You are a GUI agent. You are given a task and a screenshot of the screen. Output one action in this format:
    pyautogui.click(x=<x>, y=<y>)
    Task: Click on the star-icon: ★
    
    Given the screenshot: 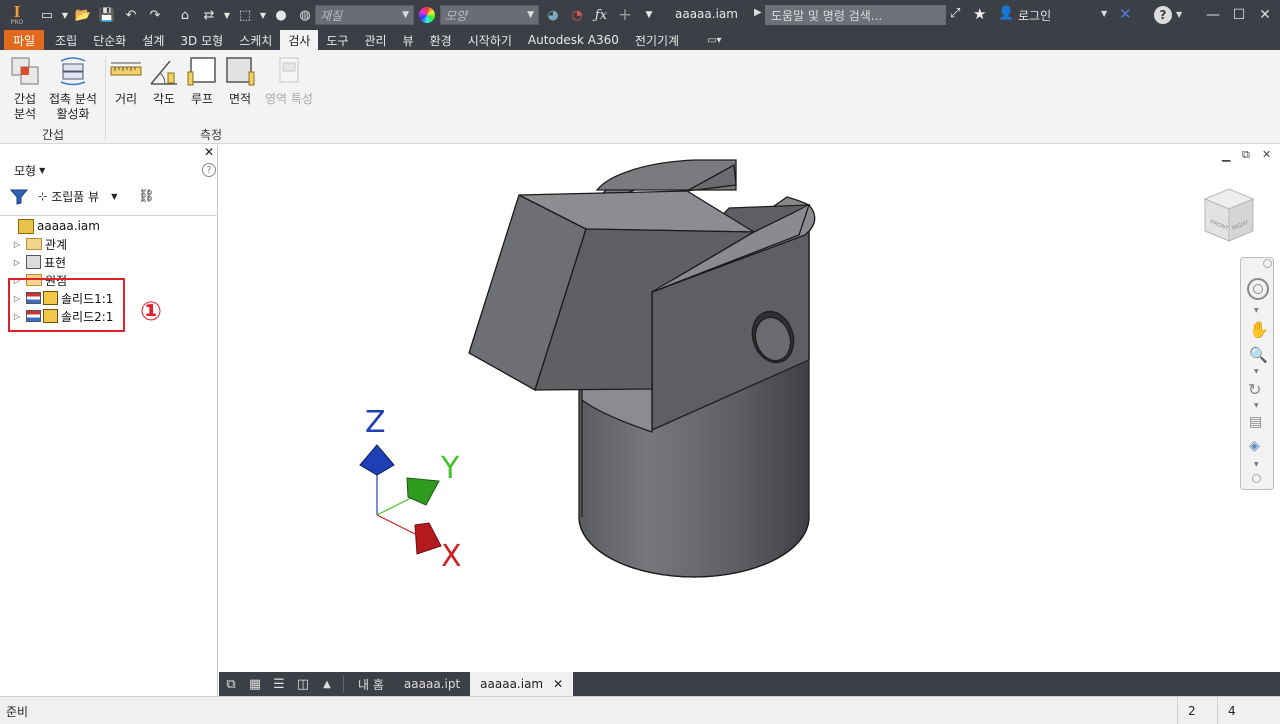 What is the action you would take?
    pyautogui.click(x=979, y=14)
    